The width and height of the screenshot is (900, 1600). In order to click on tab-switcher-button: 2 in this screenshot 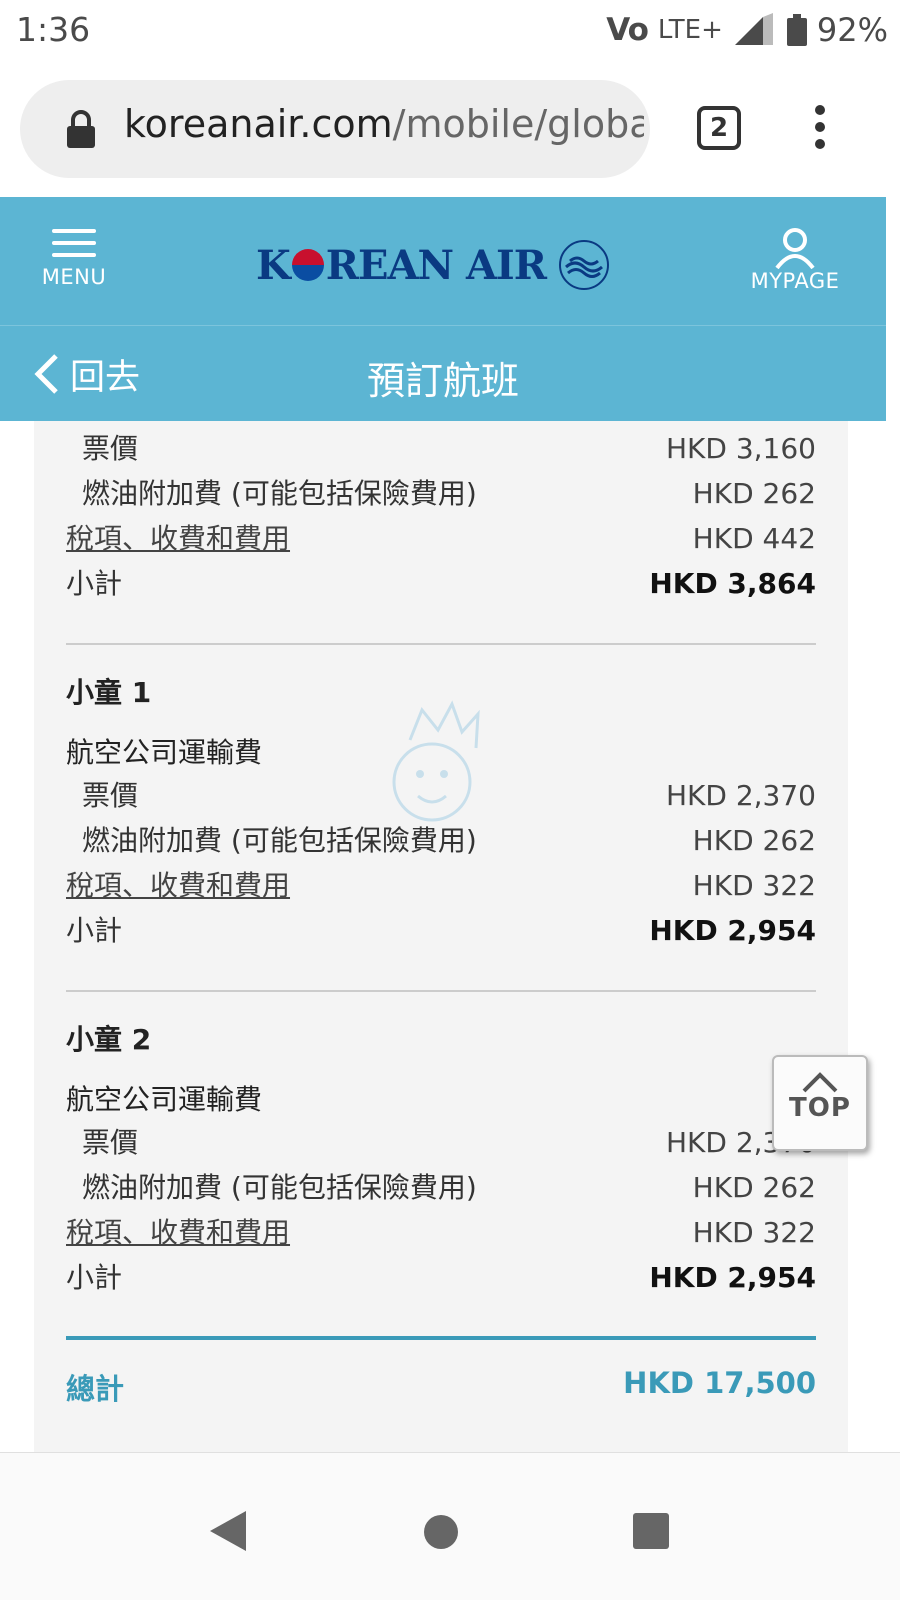, I will do `click(719, 128)`.